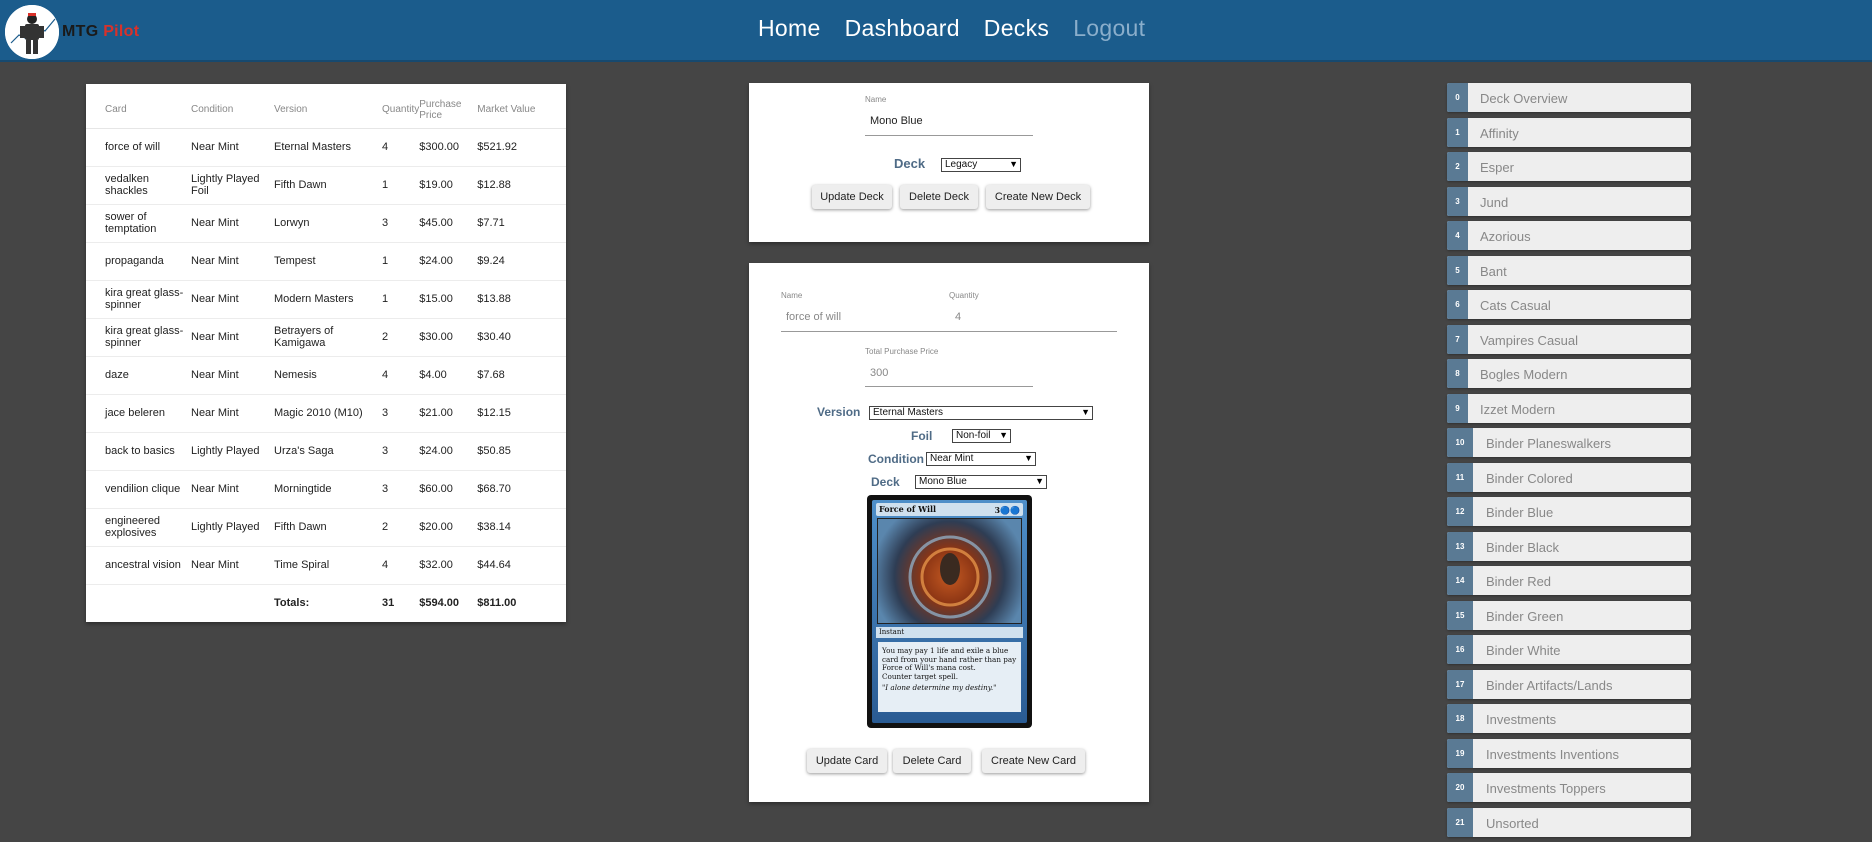 The image size is (1872, 842). I want to click on deck-list-item: 4 Azorious, so click(1569, 235).